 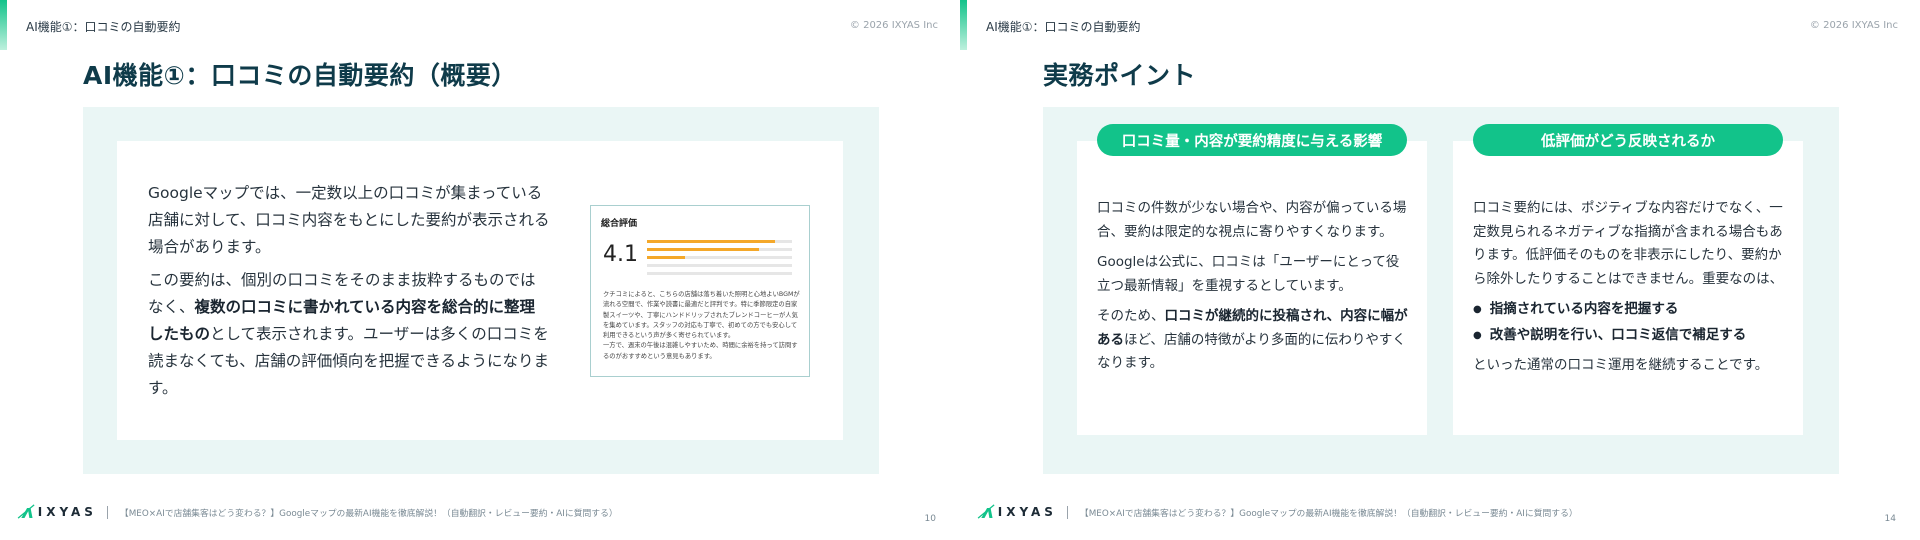 What do you see at coordinates (930, 519) in the screenshot?
I see `page-number: 10` at bounding box center [930, 519].